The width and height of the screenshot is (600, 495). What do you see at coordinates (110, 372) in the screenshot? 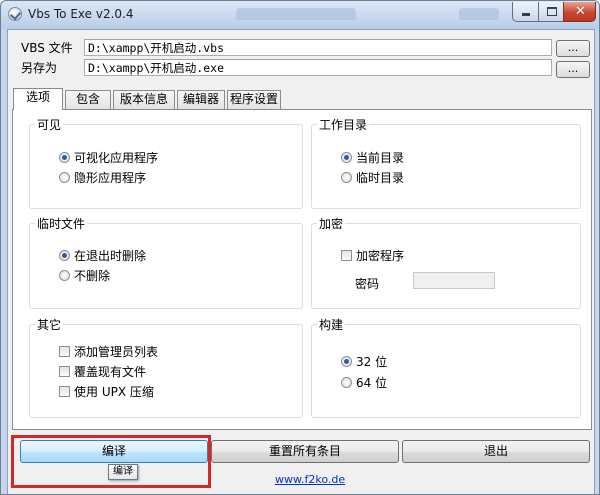
I see `checkbox-overwrite-existing-label: 覆盖现有文件` at bounding box center [110, 372].